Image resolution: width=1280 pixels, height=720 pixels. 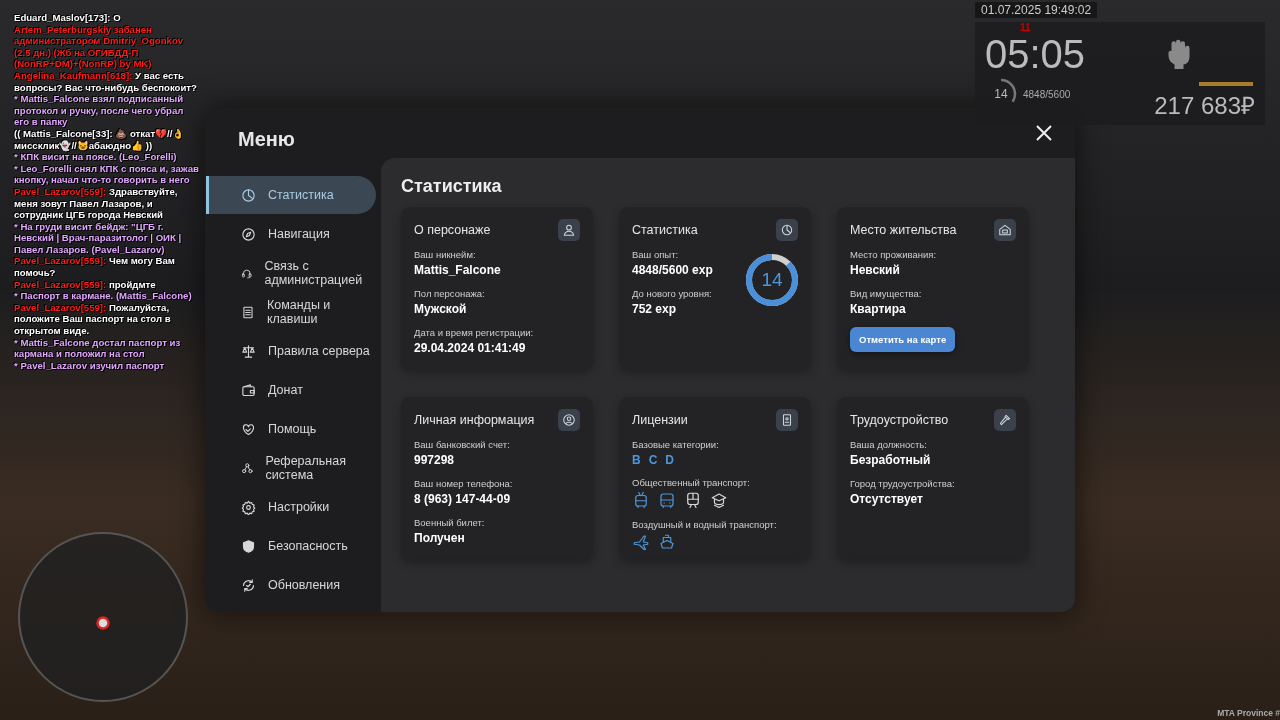 I want to click on field-value: Невский, so click(x=875, y=270).